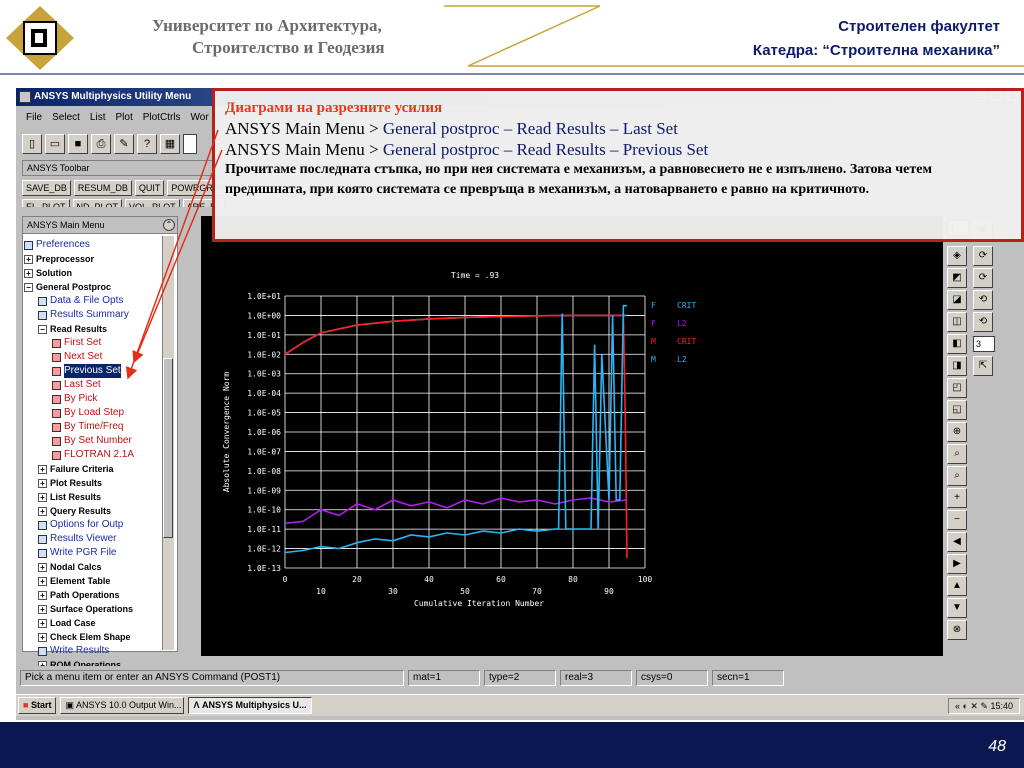 The height and width of the screenshot is (768, 1024). Describe the element at coordinates (200, 120) in the screenshot. I see `menu-workplane: Wor` at that location.